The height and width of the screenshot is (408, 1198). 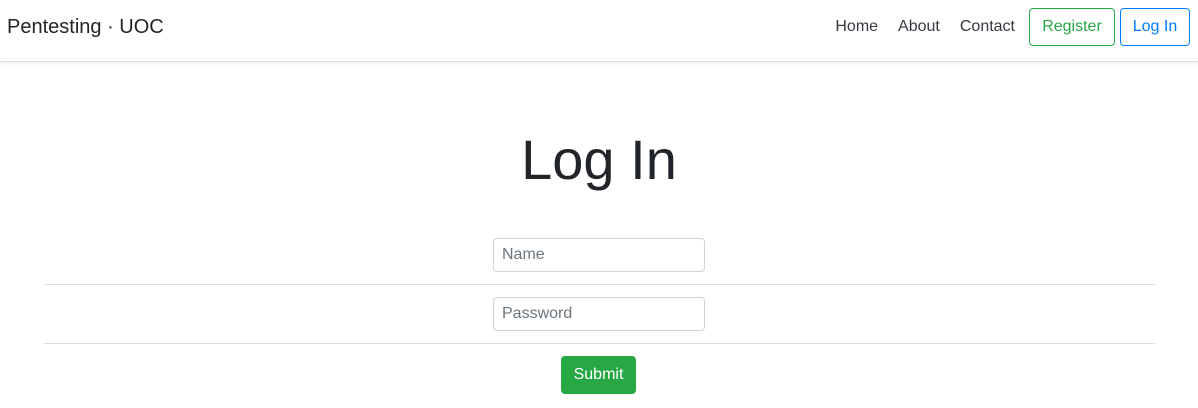 What do you see at coordinates (1155, 27) in the screenshot?
I see `login-nav-button: Log In` at bounding box center [1155, 27].